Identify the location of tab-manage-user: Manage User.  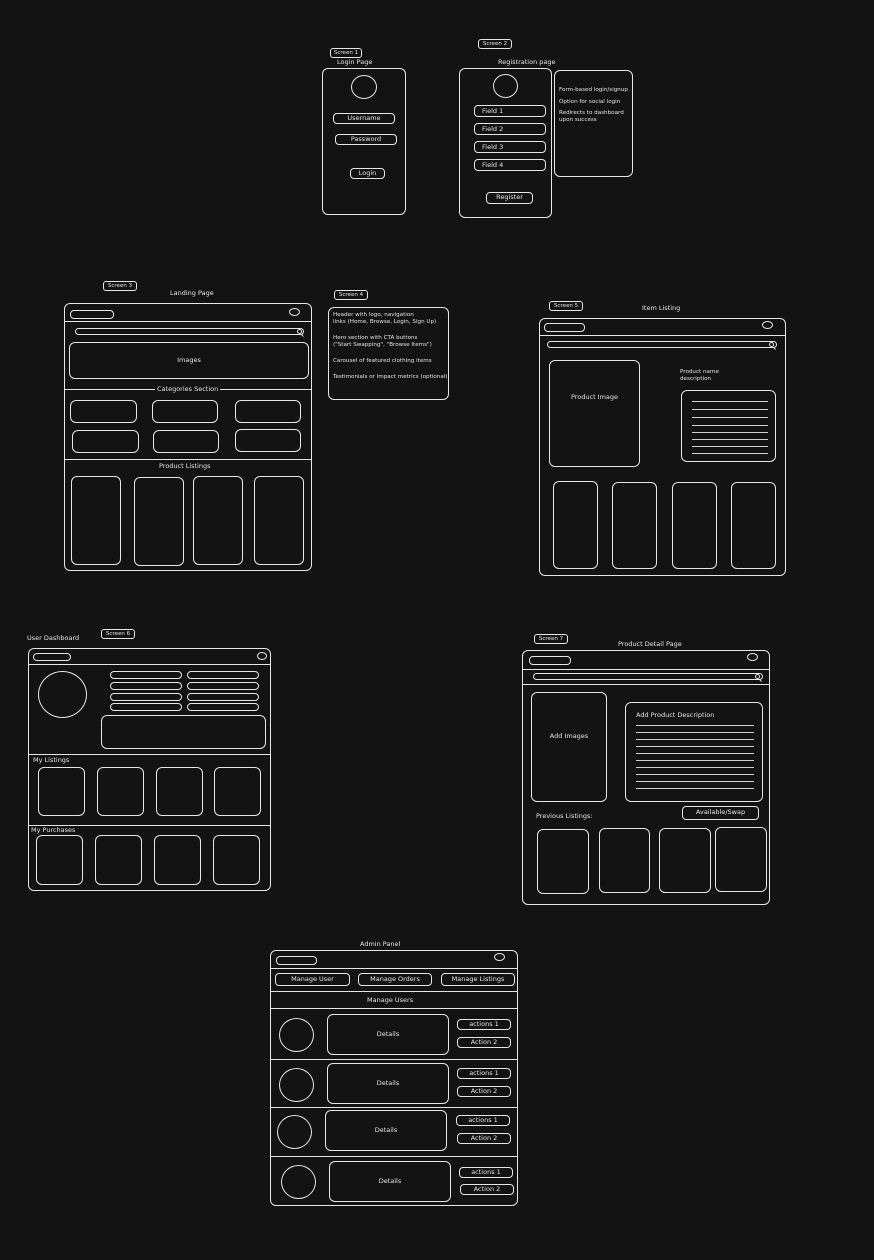
(312, 979).